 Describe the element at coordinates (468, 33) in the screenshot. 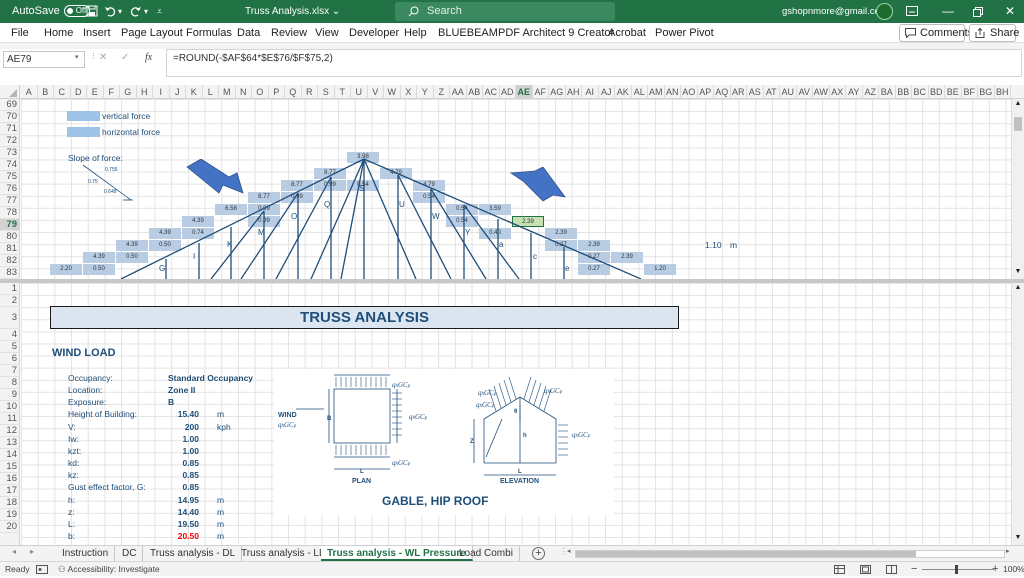

I see `menu-bluebeam: BLUEBEAM` at that location.